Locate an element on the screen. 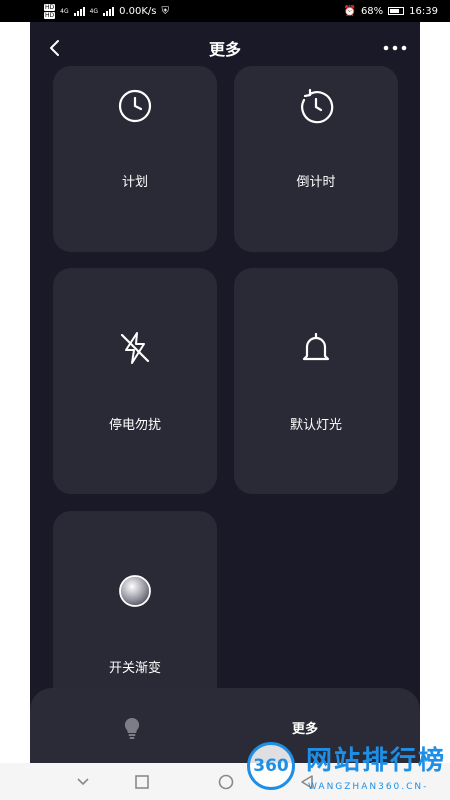 This screenshot has width=450, height=800. home-icon is located at coordinates (226, 782).